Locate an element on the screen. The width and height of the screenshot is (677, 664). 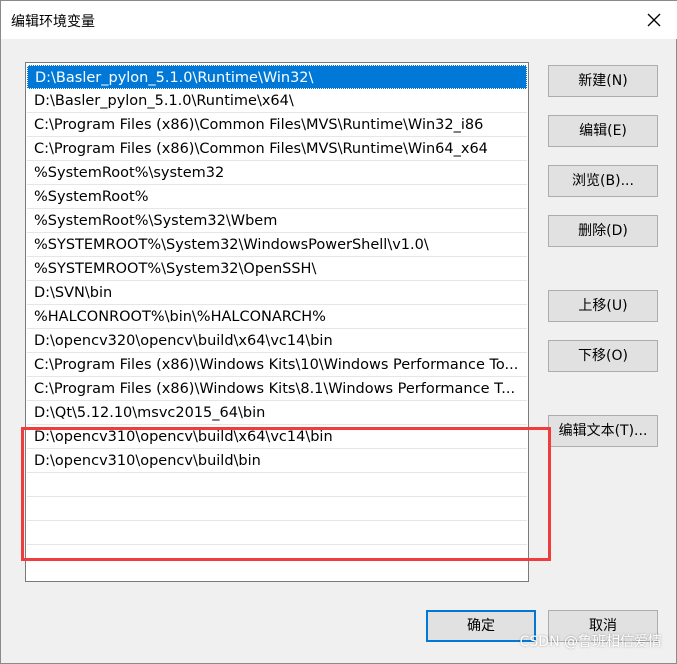
edit-button: 编辑(E) is located at coordinates (603, 131).